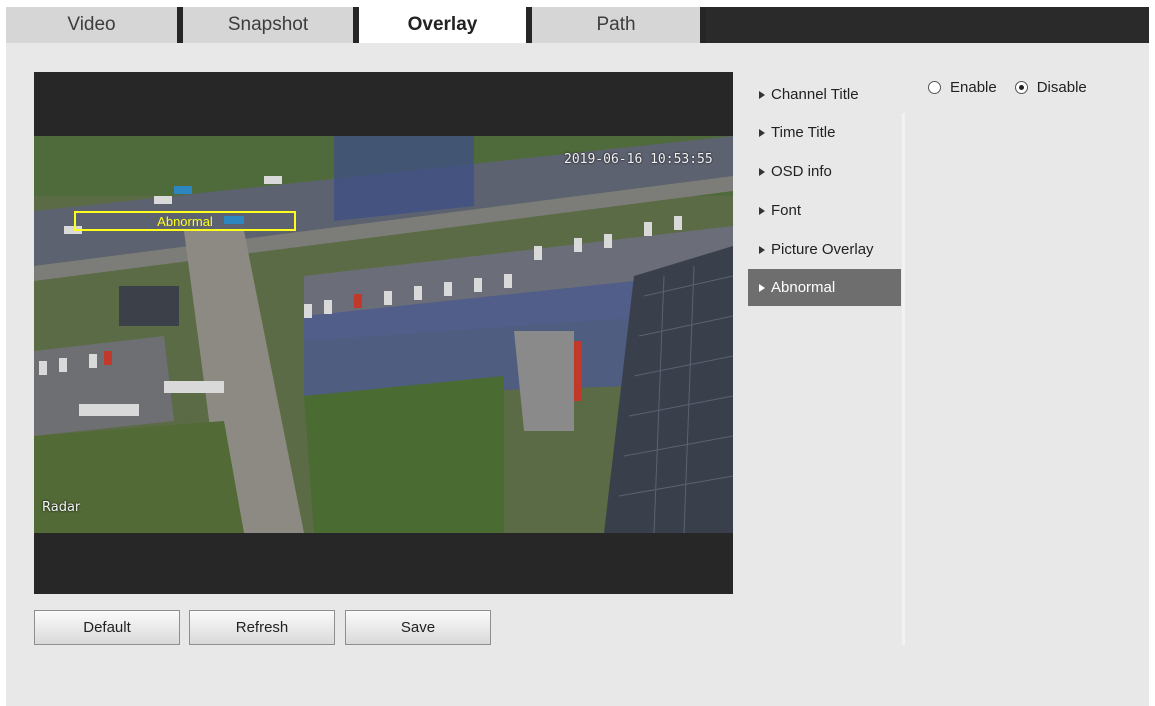  What do you see at coordinates (262, 627) in the screenshot?
I see `refresh-button: Refresh` at bounding box center [262, 627].